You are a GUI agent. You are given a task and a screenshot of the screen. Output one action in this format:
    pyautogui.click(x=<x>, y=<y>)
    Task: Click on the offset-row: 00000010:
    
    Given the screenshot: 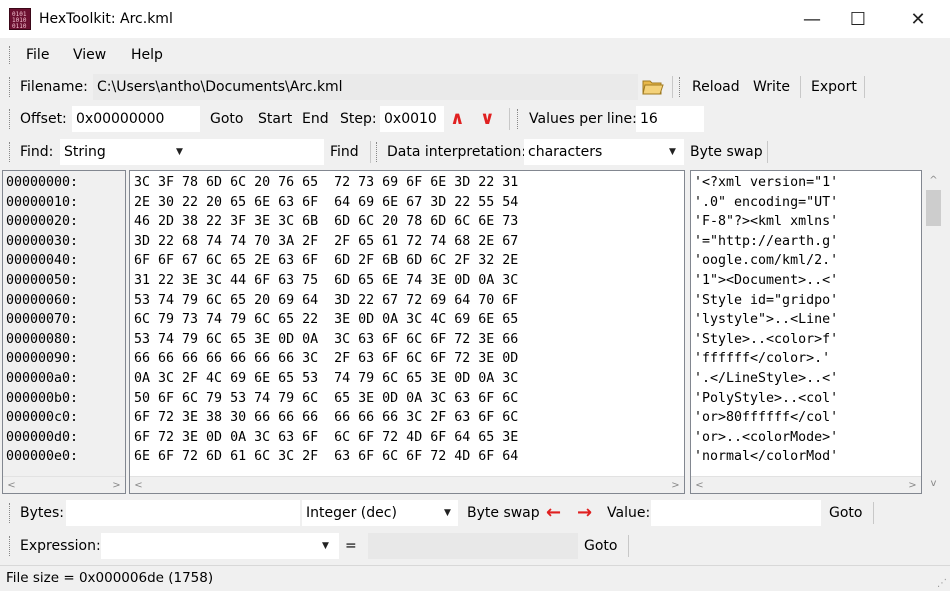 What is the action you would take?
    pyautogui.click(x=42, y=202)
    